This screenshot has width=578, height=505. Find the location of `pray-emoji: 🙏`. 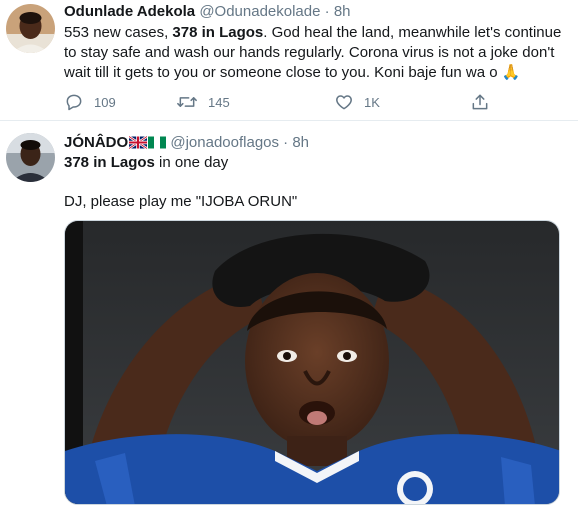

pray-emoji: 🙏 is located at coordinates (511, 72).